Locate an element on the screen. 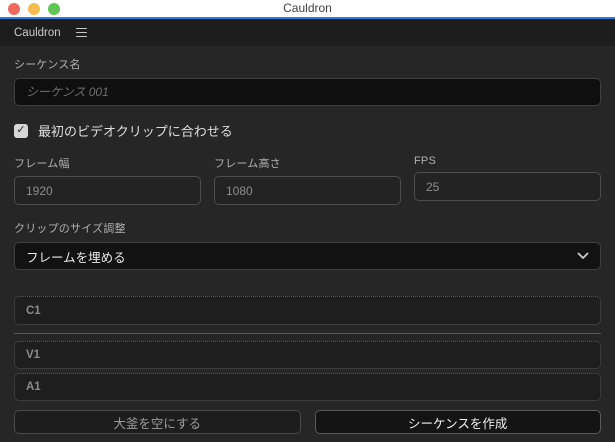 This screenshot has height=442, width=615. fps-field: FPS is located at coordinates (507, 180).